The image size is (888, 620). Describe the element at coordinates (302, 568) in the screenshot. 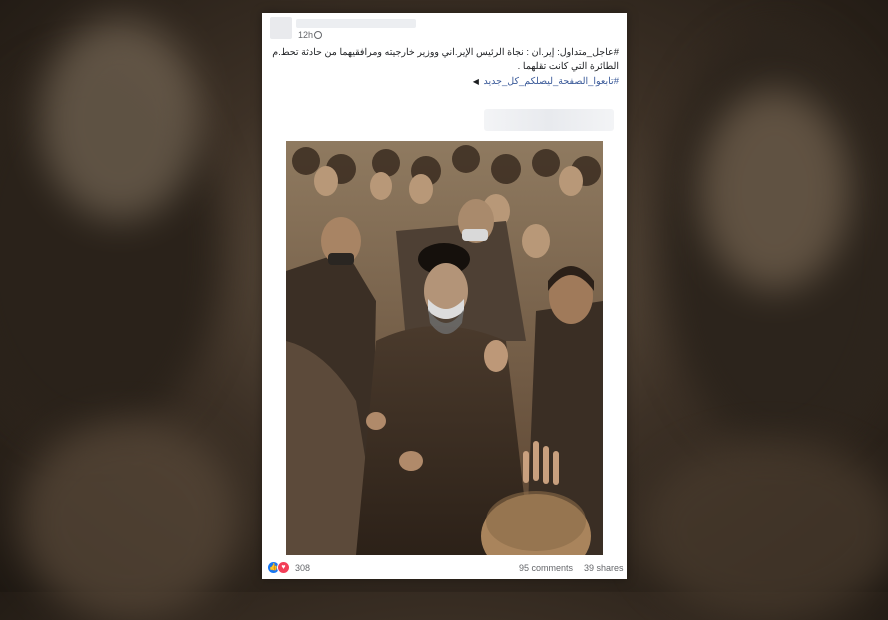

I see `reaction-count: 308` at that location.